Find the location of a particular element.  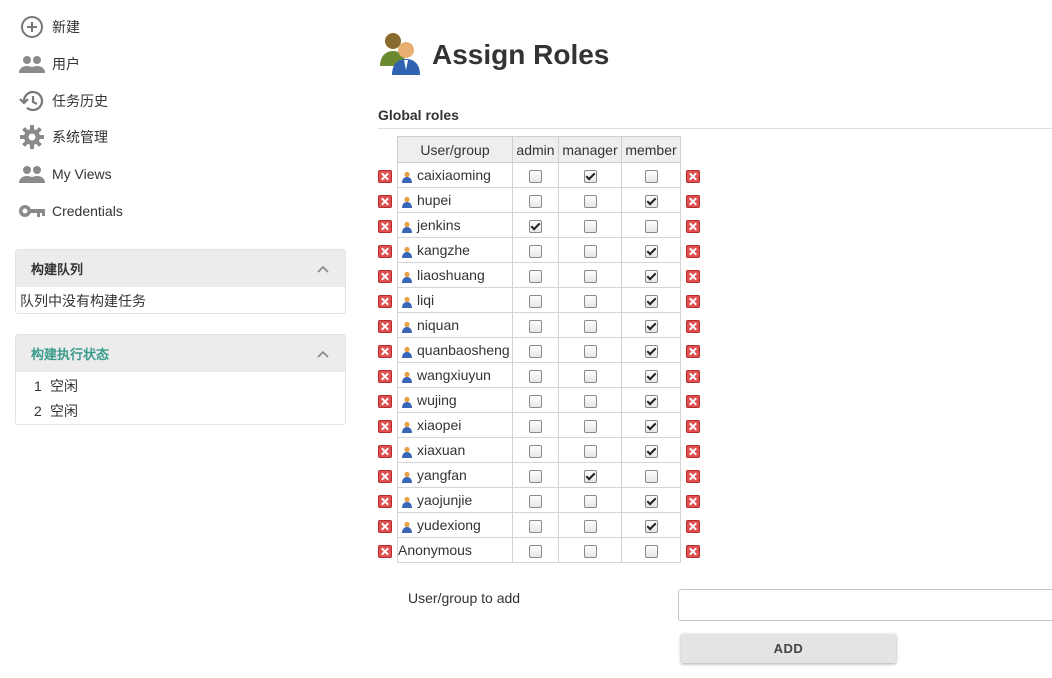

build-queue-header: 构建队列 is located at coordinates (180, 268).